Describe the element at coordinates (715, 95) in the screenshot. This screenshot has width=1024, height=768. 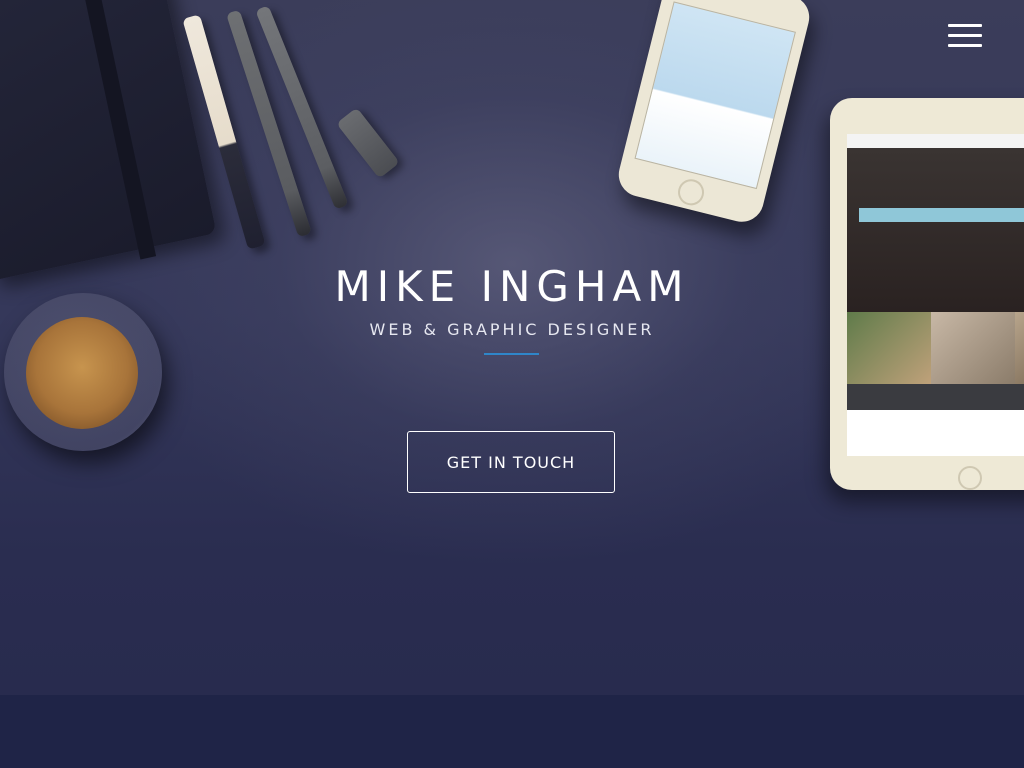
I see `smartphone-screen` at that location.